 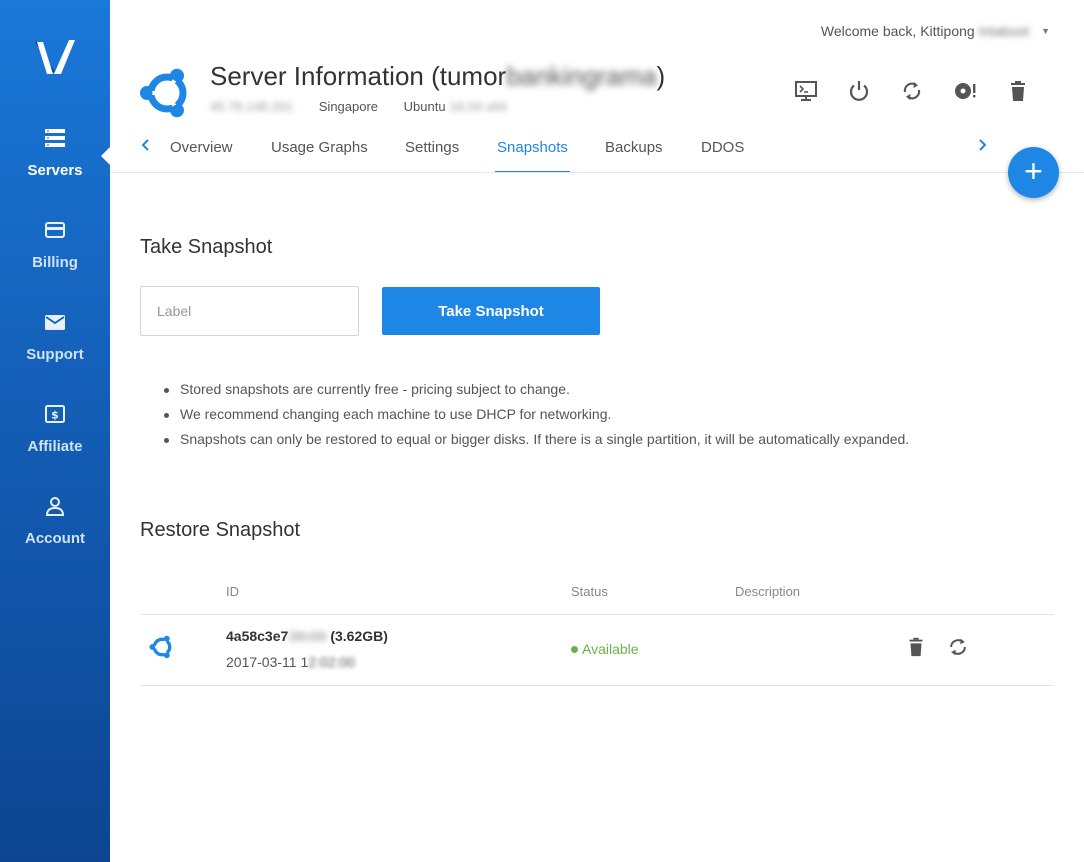 I want to click on redacted-ip: 45.76.148.201, so click(x=252, y=106).